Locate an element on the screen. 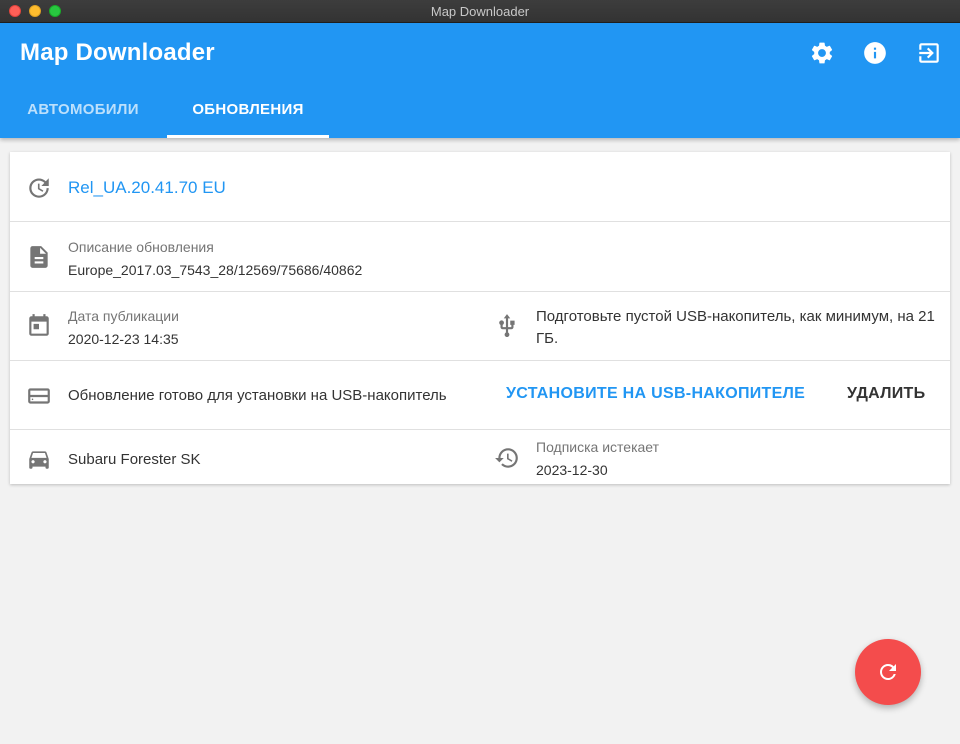  drive-icon is located at coordinates (39, 396).